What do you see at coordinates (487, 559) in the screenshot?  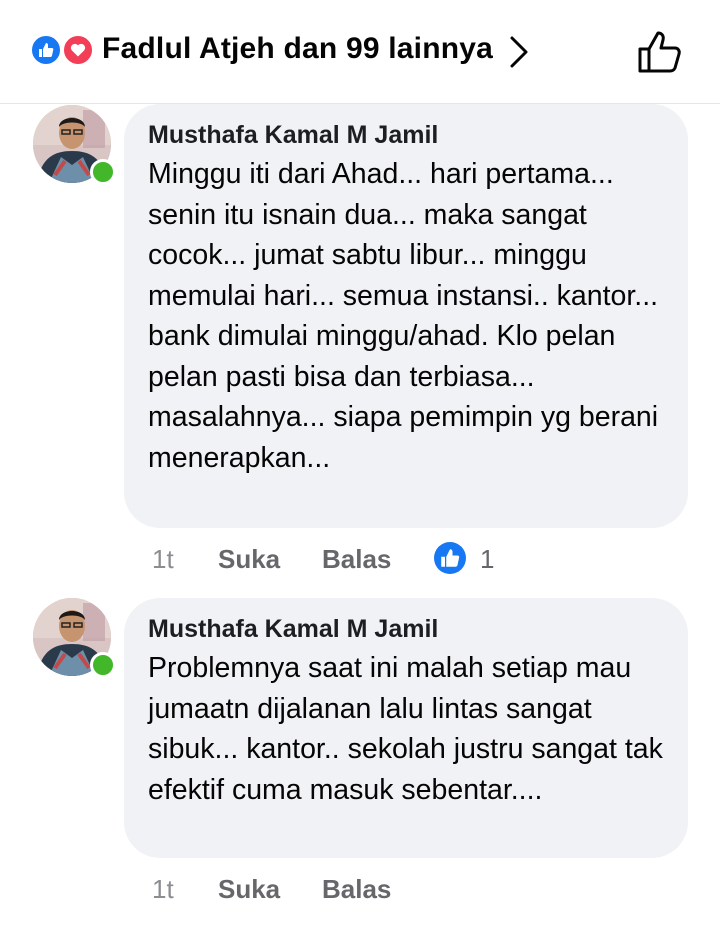 I see `like-count: 1` at bounding box center [487, 559].